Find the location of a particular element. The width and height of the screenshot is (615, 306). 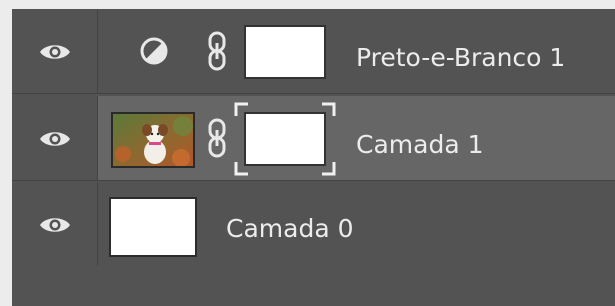

panel-empty-area is located at coordinates (313, 286).